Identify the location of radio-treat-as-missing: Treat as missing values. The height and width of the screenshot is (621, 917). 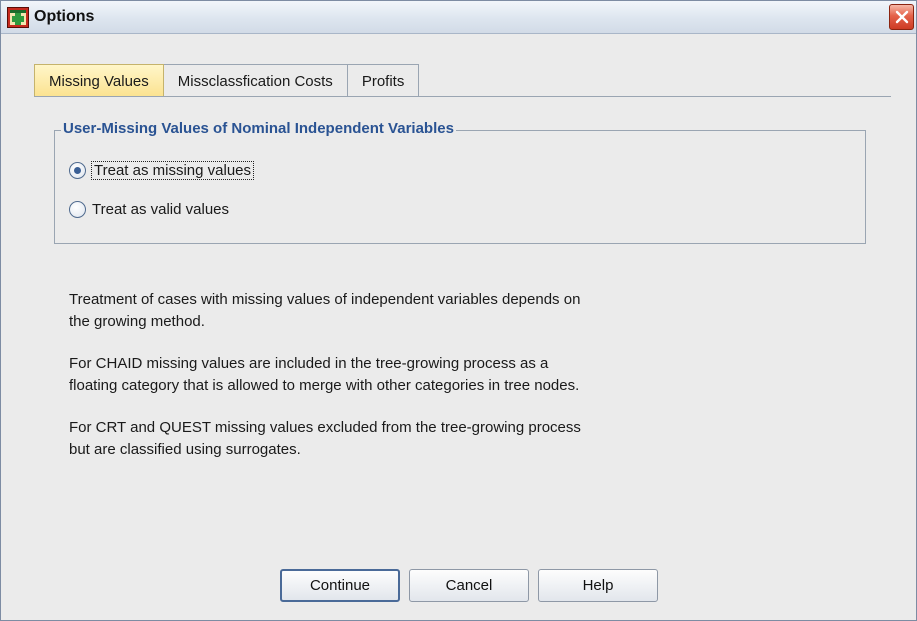
(162, 170).